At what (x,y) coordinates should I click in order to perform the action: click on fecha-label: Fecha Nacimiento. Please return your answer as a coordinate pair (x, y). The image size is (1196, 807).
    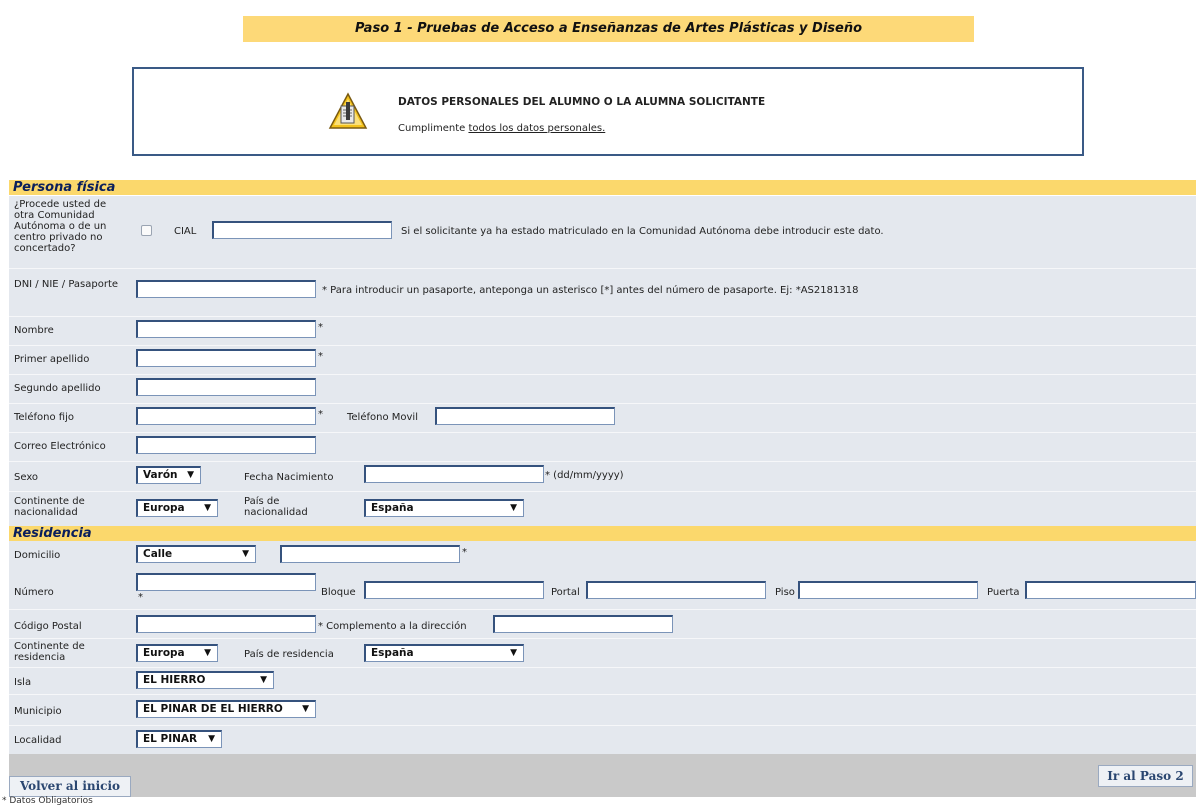
    Looking at the image, I should click on (289, 477).